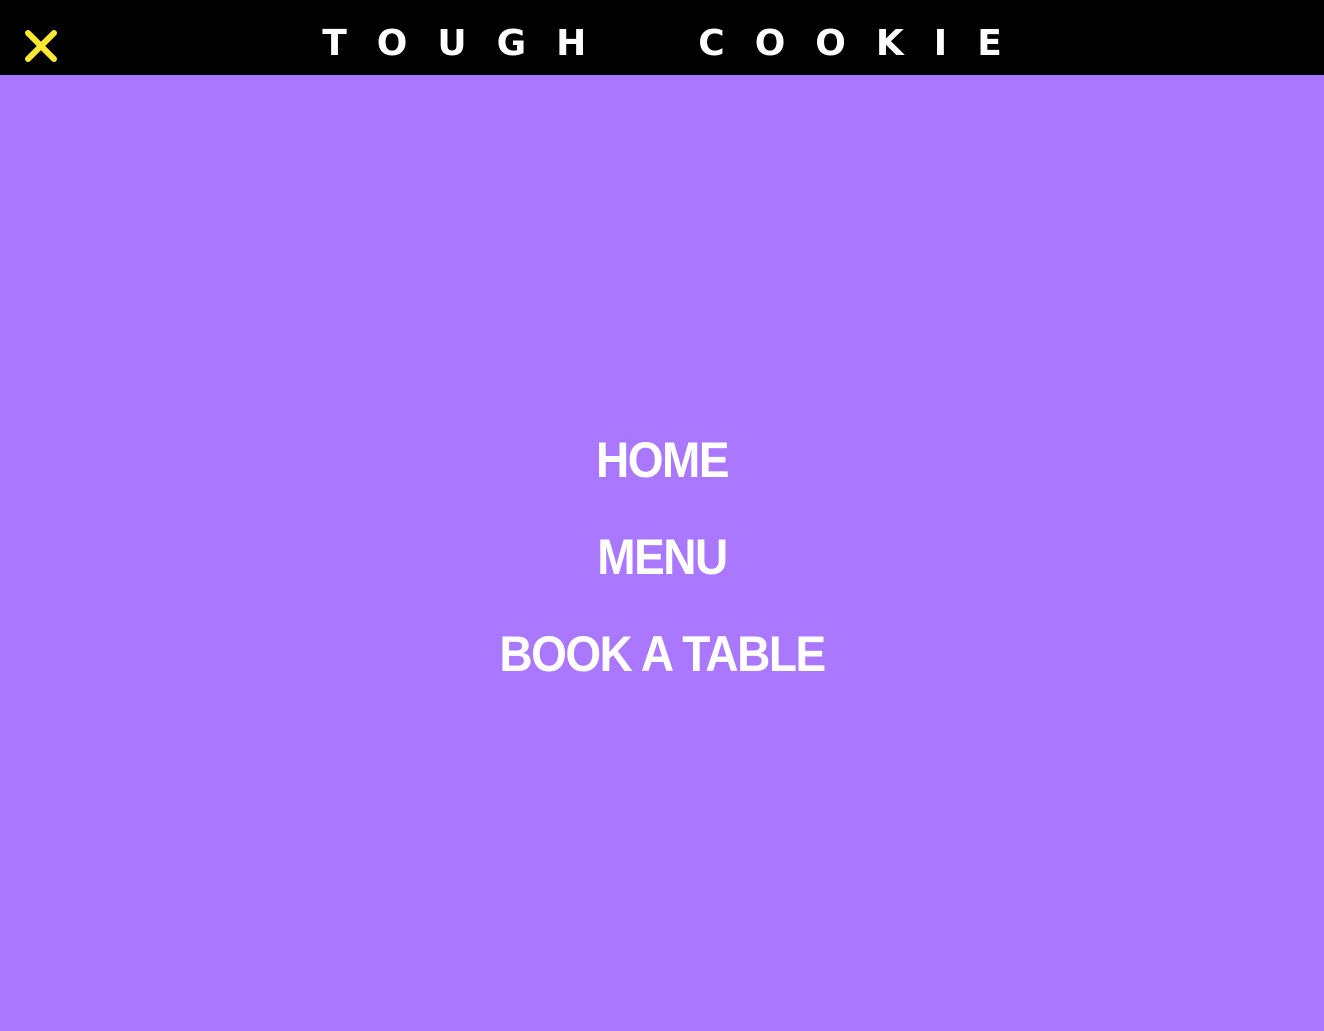 The image size is (1324, 1031). I want to click on brand-word-tough: TOUGH, so click(469, 43).